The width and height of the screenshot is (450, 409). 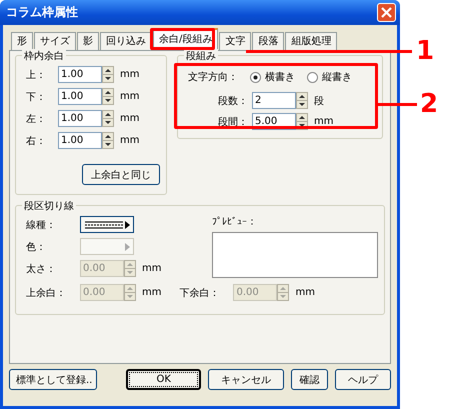 I want to click on preview-label: ﾌﾟﾚﾋﾞｭｰ：, so click(x=235, y=222).